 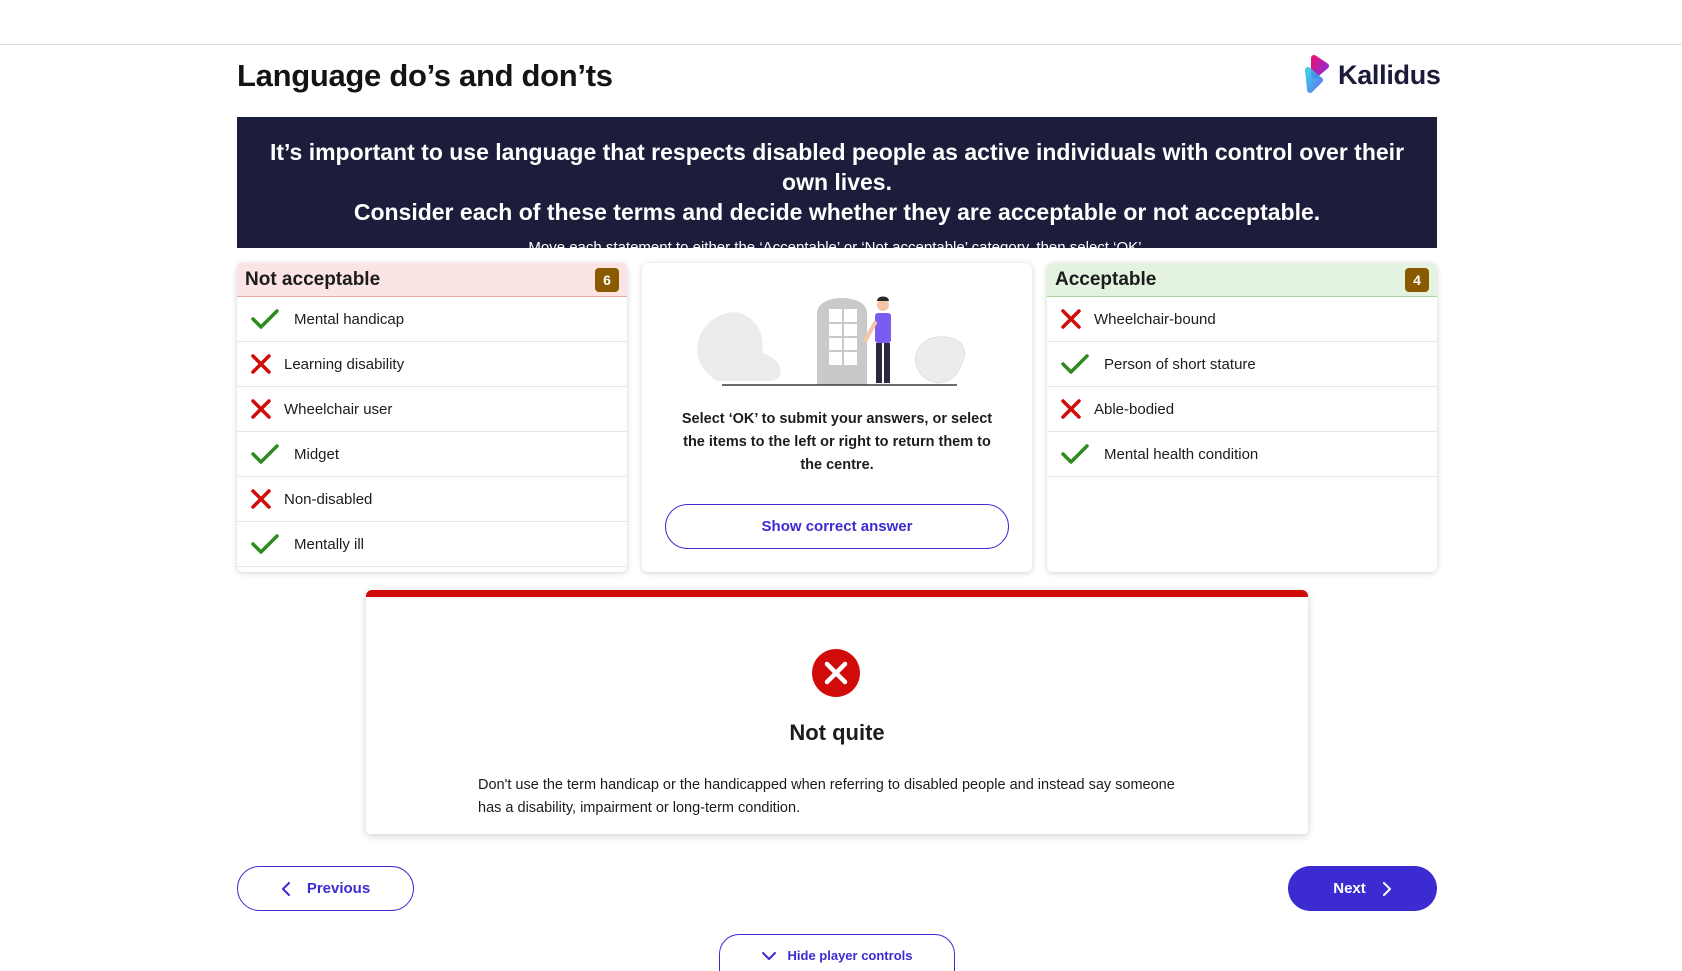 I want to click on not-acceptable-header: Not acceptable 6, so click(x=432, y=280).